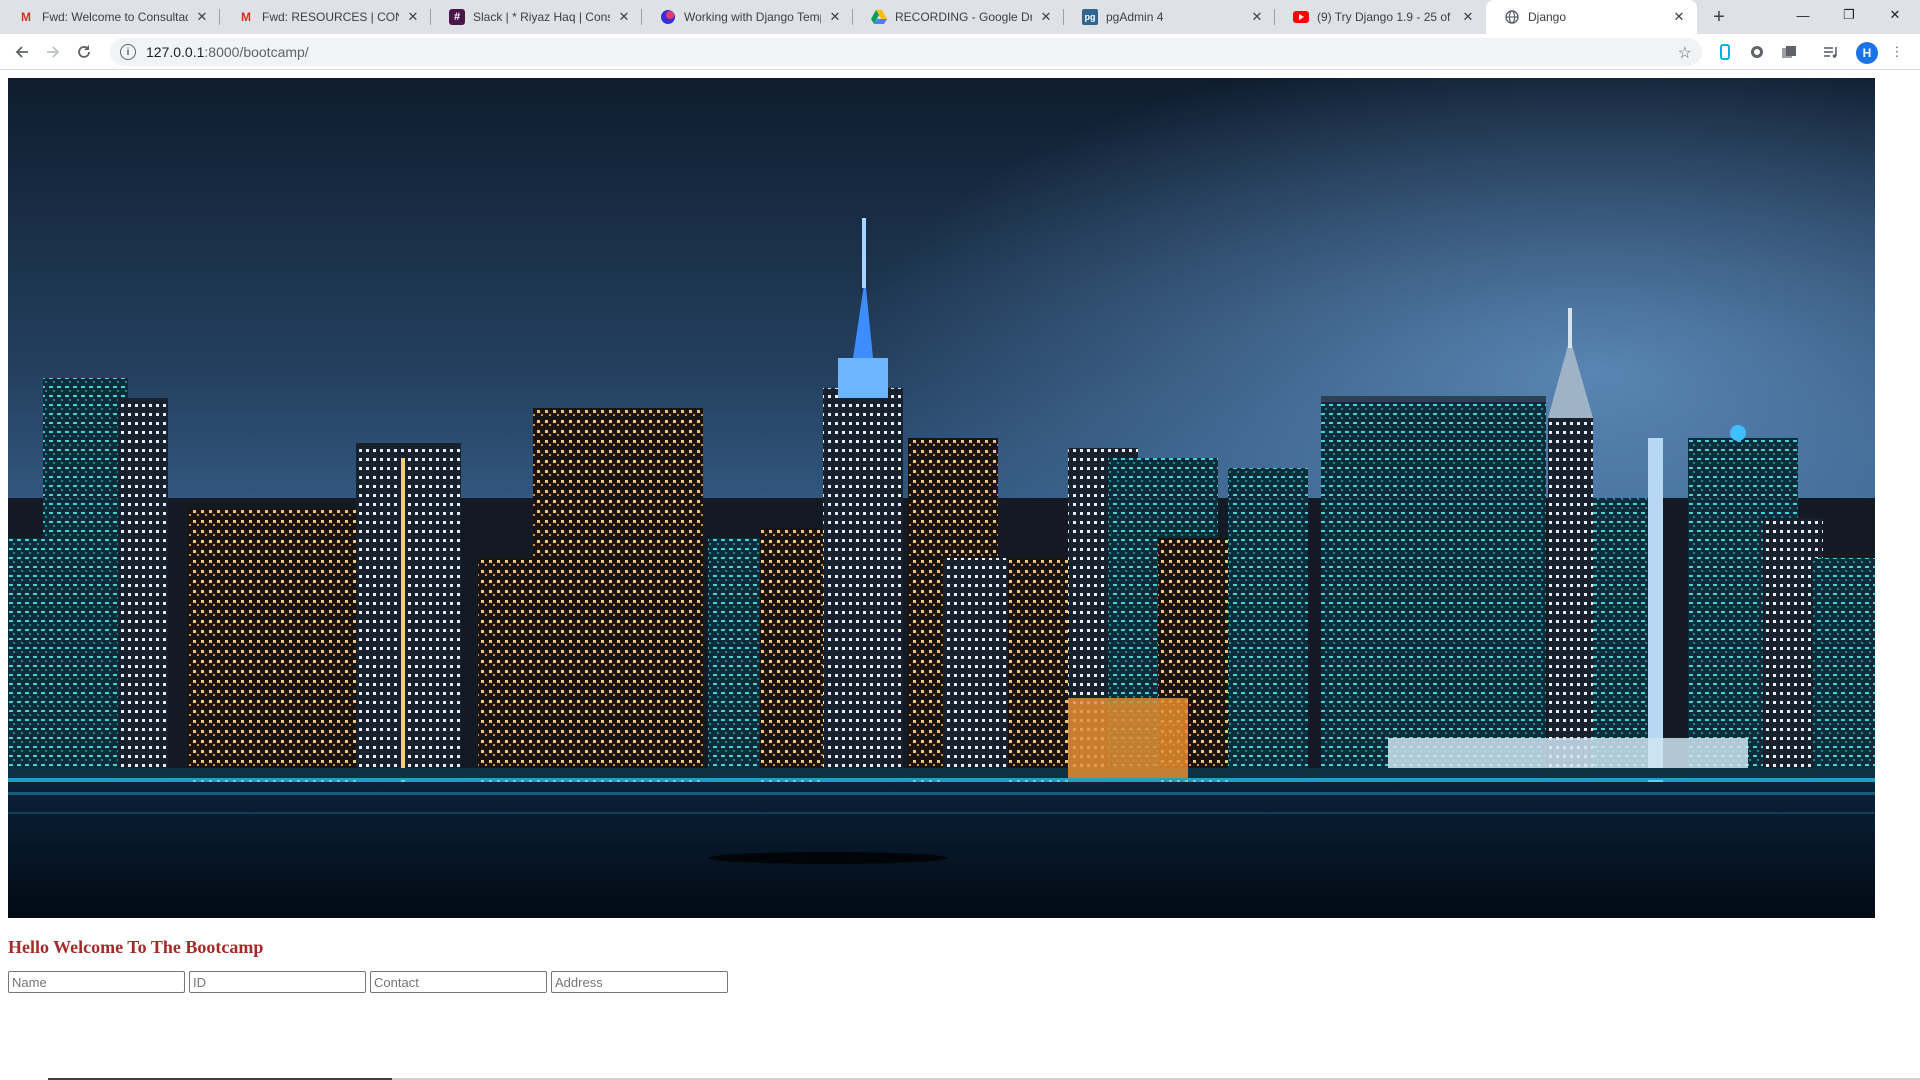 The width and height of the screenshot is (1920, 1080). Describe the element at coordinates (1719, 17) in the screenshot. I see `new-tab-button: +` at that location.